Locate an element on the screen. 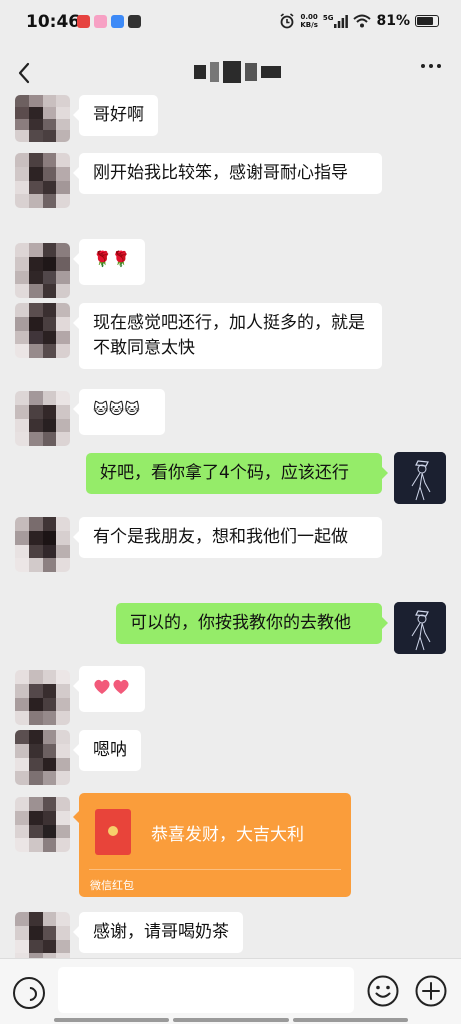 Image resolution: width=461 pixels, height=1024 pixels. message-text: 有个是我朋友，想和我他们一起做 is located at coordinates (220, 537).